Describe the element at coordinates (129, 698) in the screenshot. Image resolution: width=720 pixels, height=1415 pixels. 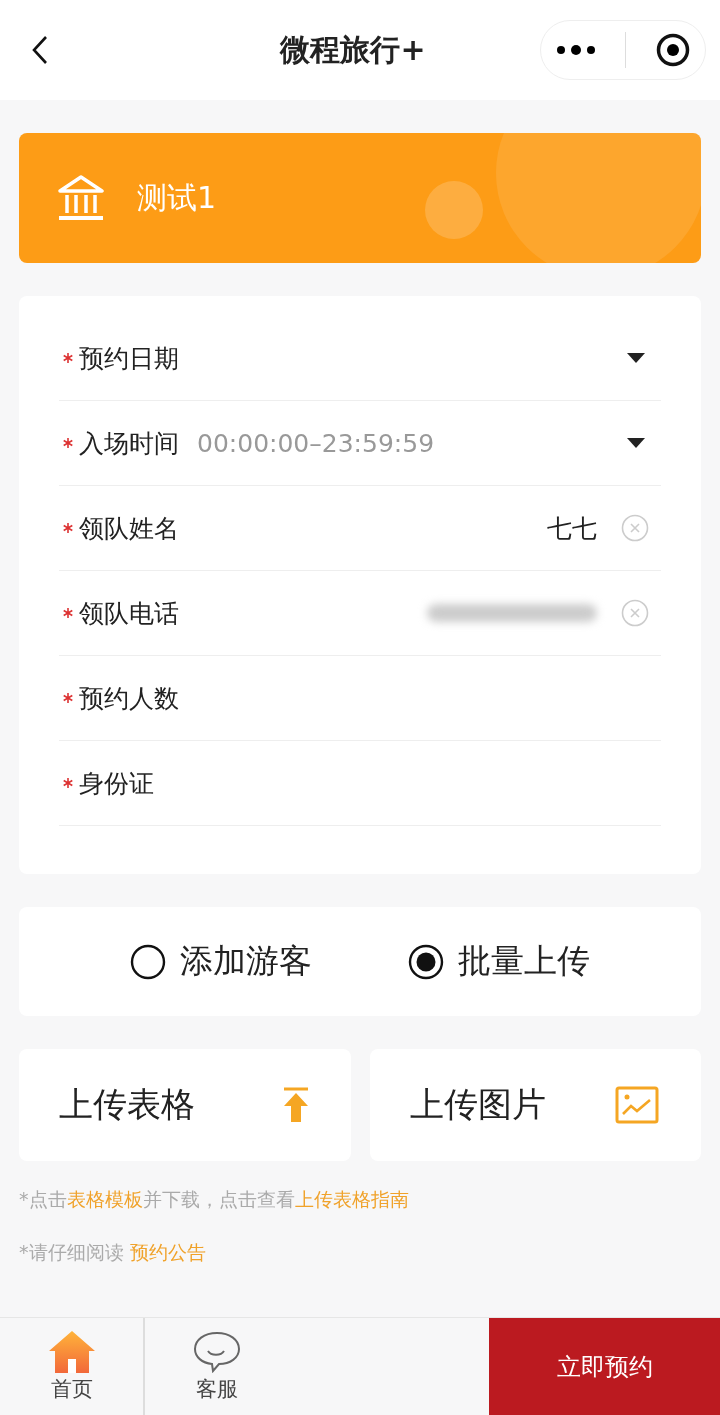
I see `field-label: 预约人数` at that location.